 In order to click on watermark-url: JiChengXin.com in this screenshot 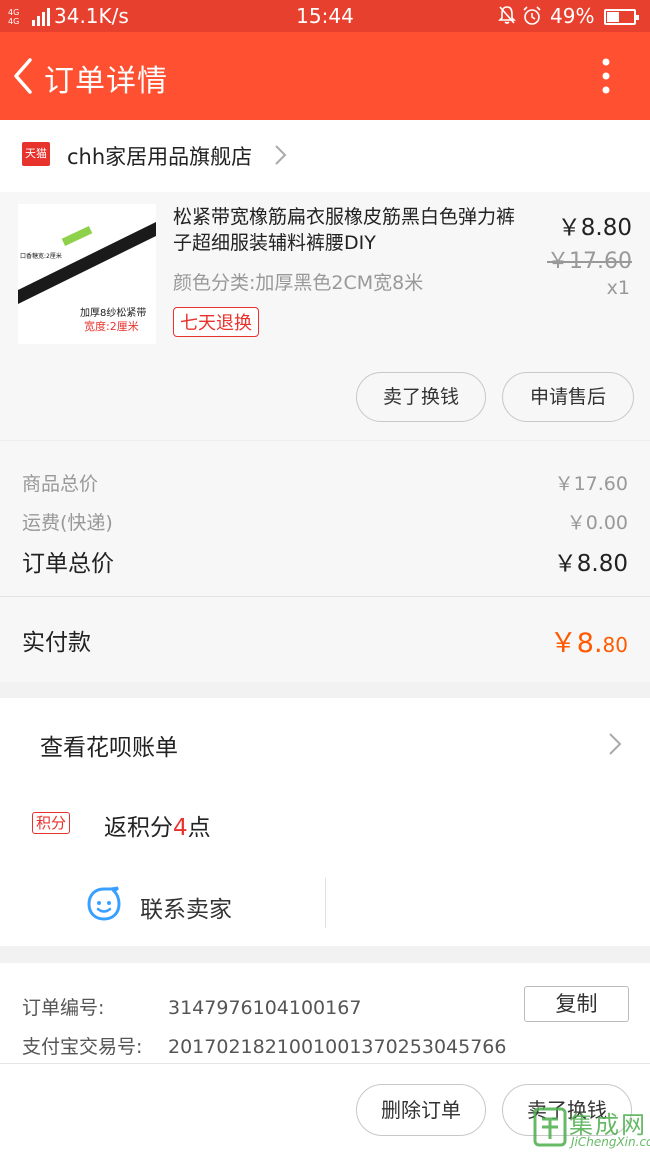, I will do `click(610, 1142)`.